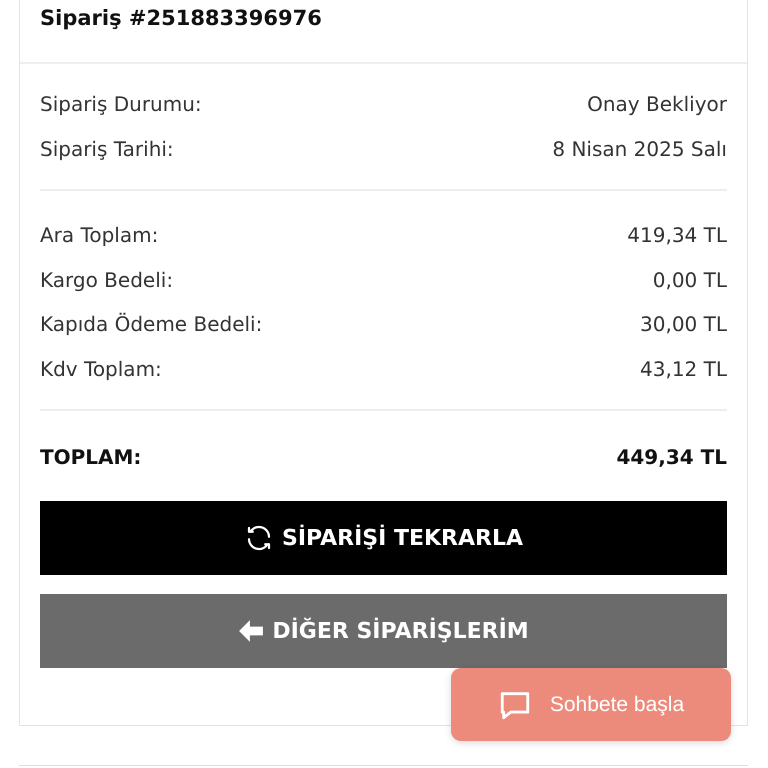  Describe the element at coordinates (99, 235) in the screenshot. I see `row-label: Ara Toplam:` at that location.